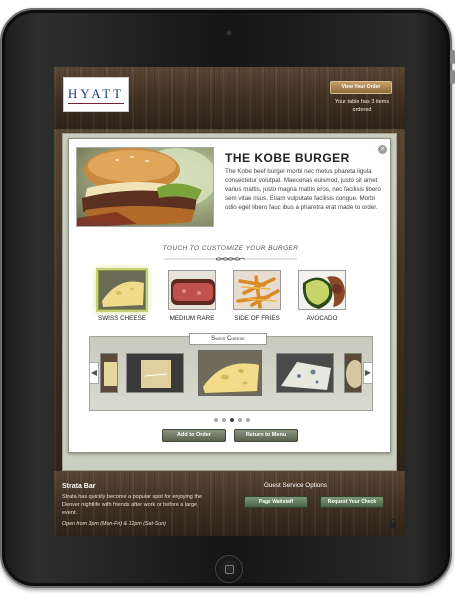 Image resolution: width=455 pixels, height=600 pixels. What do you see at coordinates (322, 318) in the screenshot?
I see `option-label: AVOCADO` at bounding box center [322, 318].